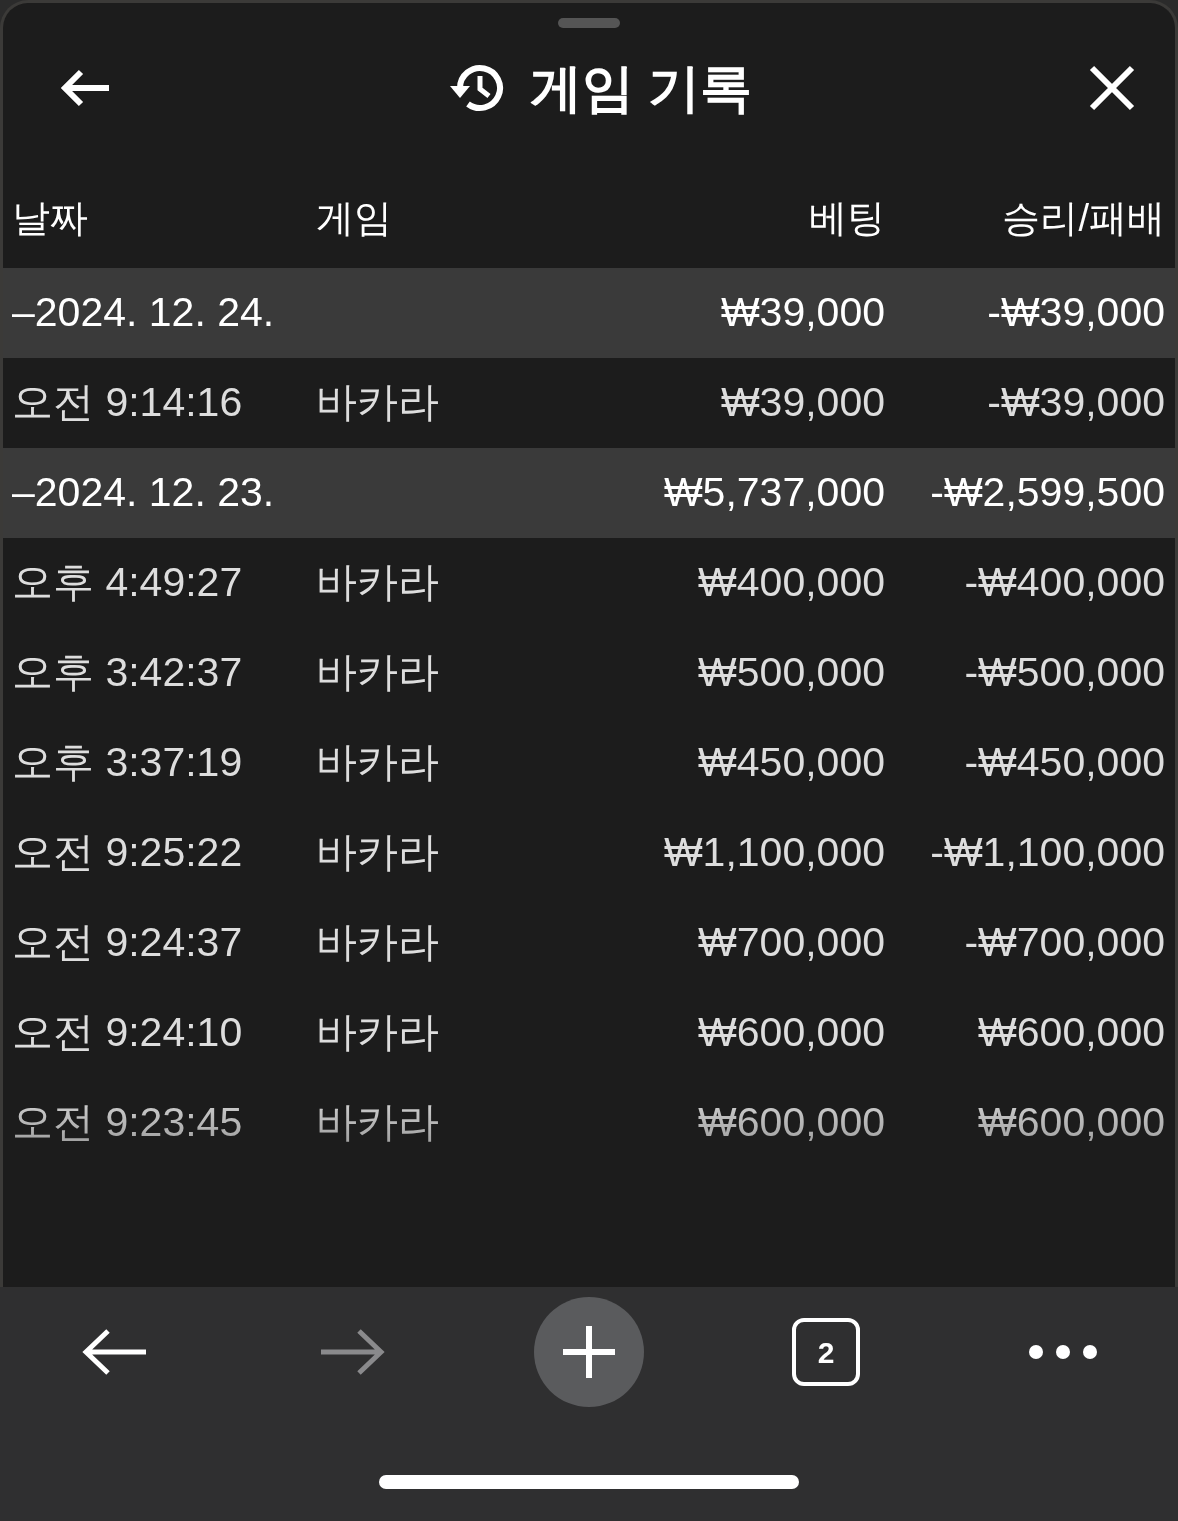 This screenshot has height=1521, width=1178. I want to click on back-arrow-icon, so click(85, 88).